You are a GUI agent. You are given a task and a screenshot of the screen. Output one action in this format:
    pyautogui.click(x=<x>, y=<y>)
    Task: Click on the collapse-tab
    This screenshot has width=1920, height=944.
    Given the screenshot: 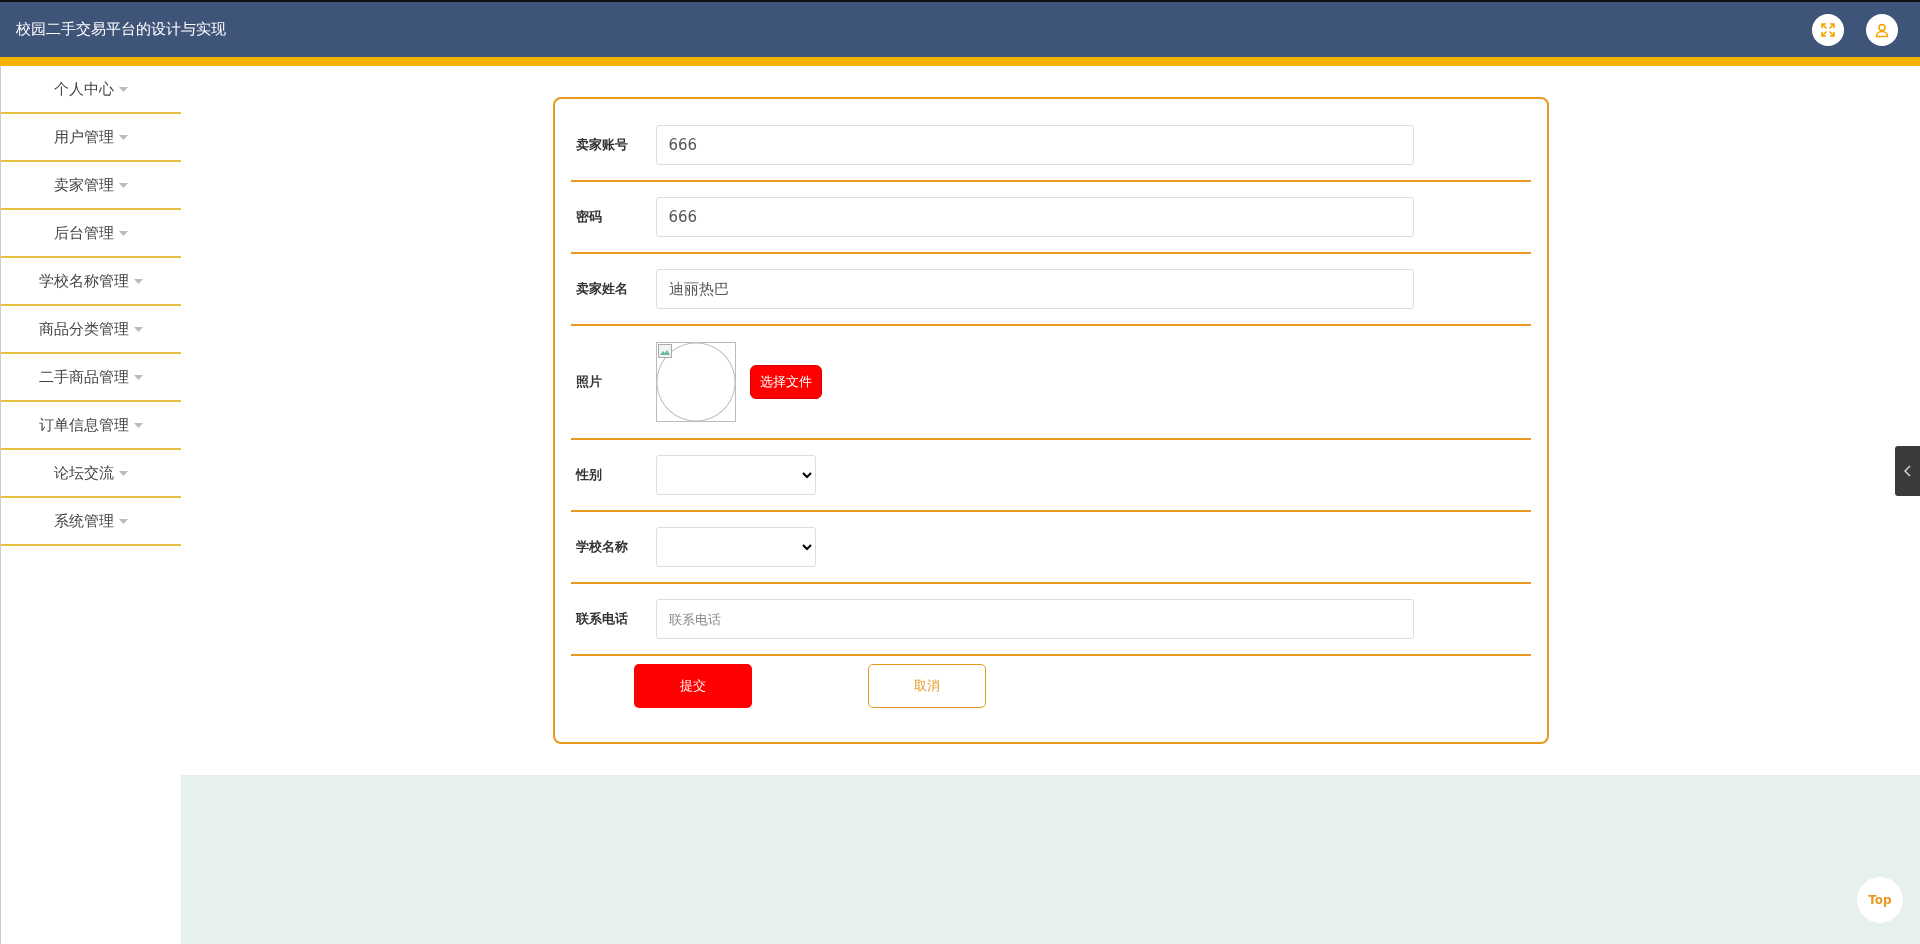 What is the action you would take?
    pyautogui.click(x=1907, y=471)
    